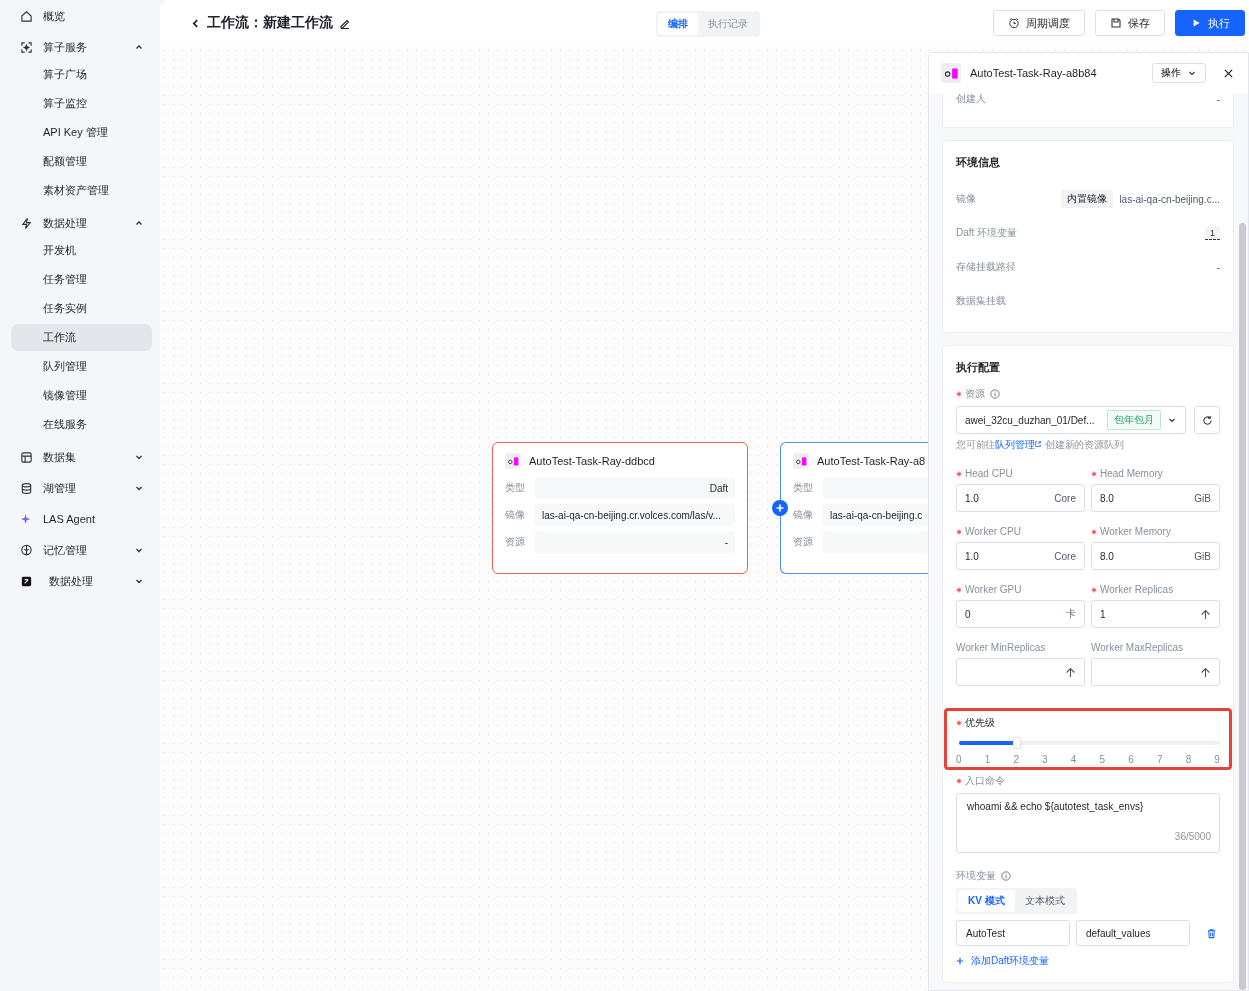 Image resolution: width=1249 pixels, height=991 pixels. What do you see at coordinates (26, 488) in the screenshot?
I see `database-icon` at bounding box center [26, 488].